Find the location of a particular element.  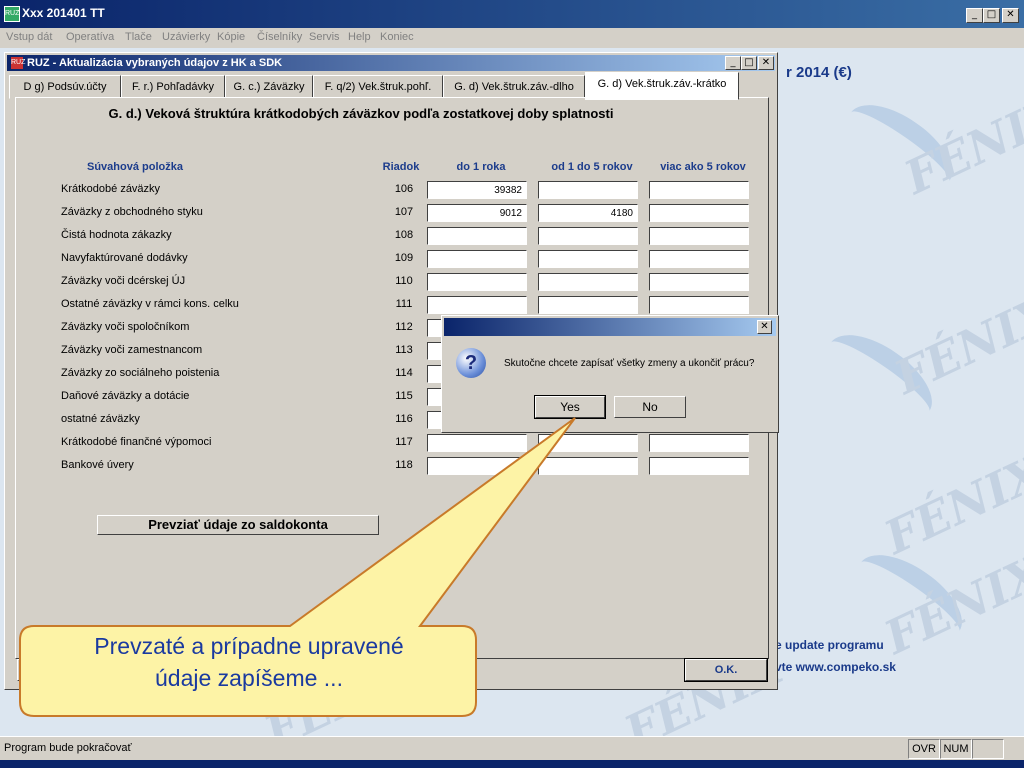

tab-vek-struk-zav-kratko: G. d) Vek.štruk.záv.-krátko is located at coordinates (662, 86).